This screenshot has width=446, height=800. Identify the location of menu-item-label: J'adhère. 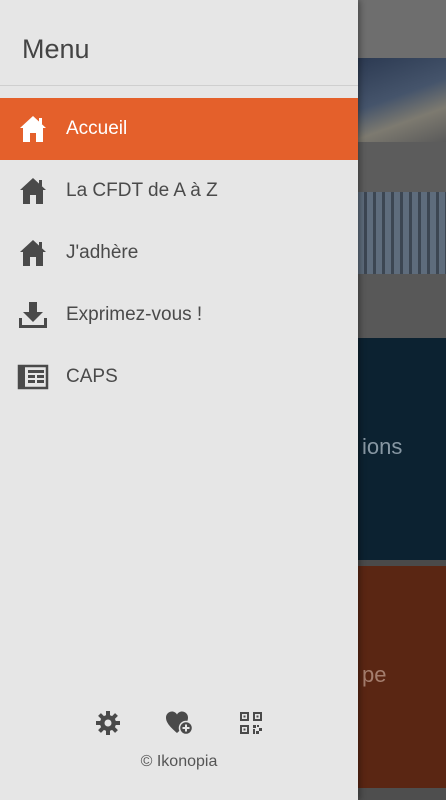
(102, 252).